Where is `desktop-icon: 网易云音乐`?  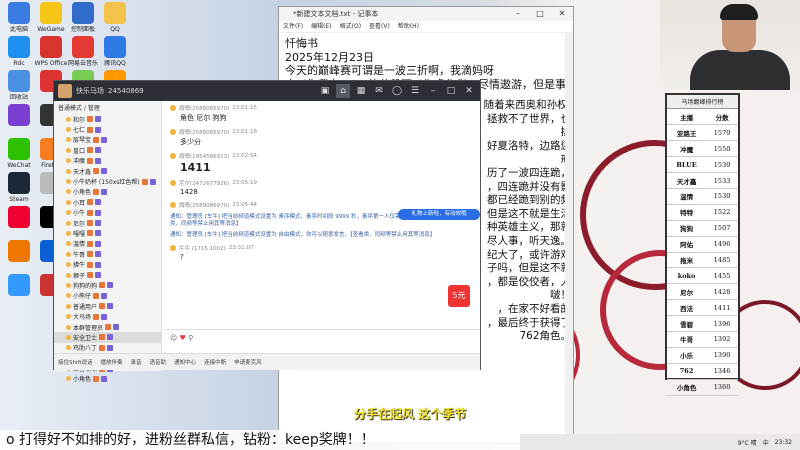 desktop-icon: 网易云音乐 is located at coordinates (83, 51).